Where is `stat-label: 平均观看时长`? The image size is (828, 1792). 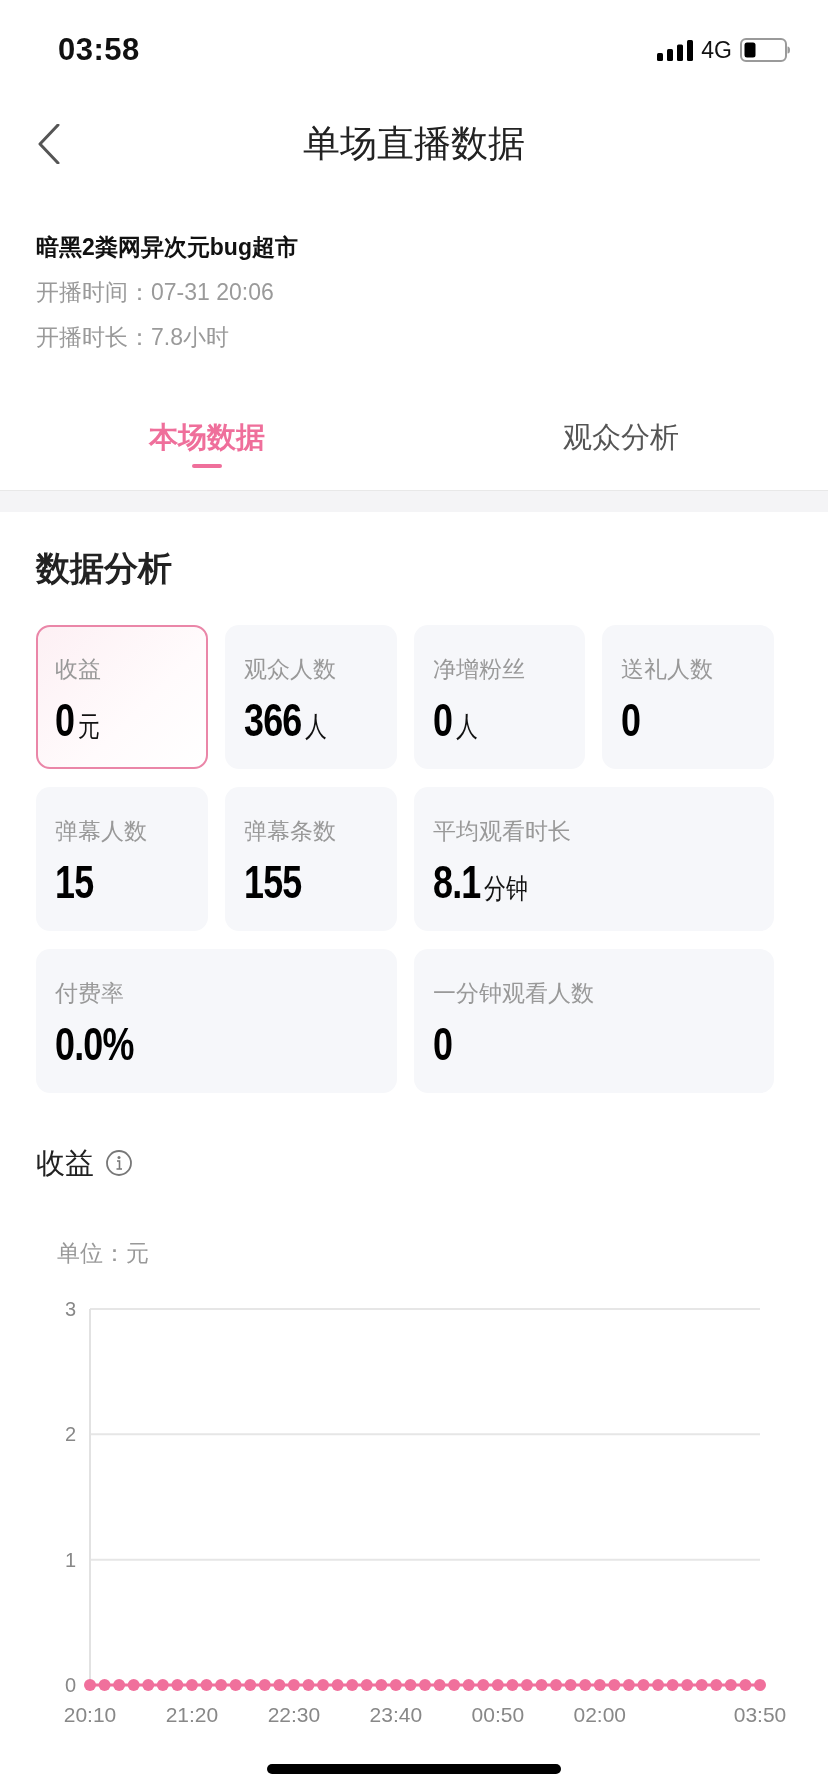 stat-label: 平均观看时长 is located at coordinates (501, 831).